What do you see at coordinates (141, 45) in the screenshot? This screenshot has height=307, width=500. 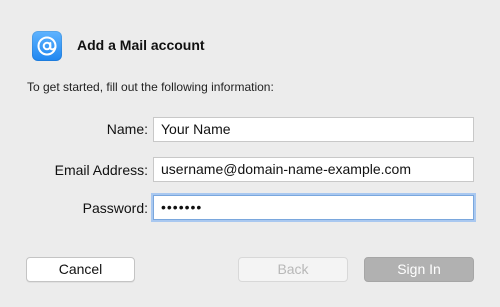 I see `dialog-title: Add a Mail account` at bounding box center [141, 45].